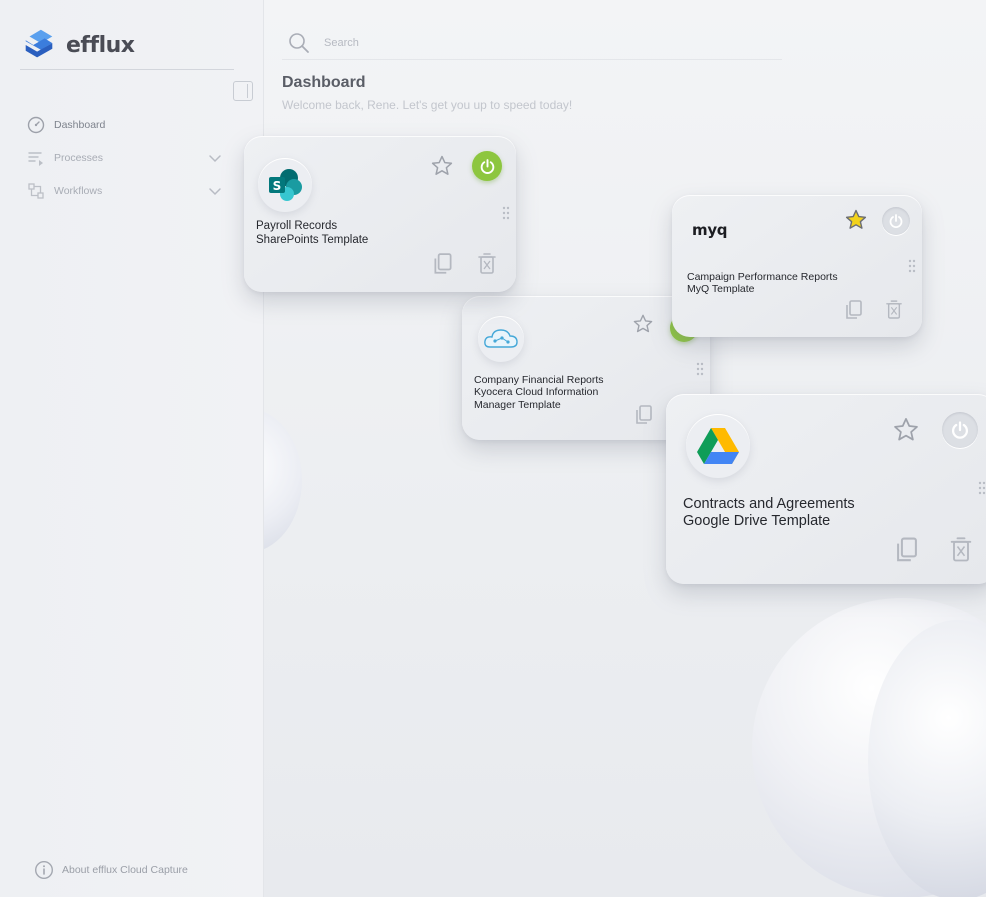  Describe the element at coordinates (718, 446) in the screenshot. I see `google-drive-icon` at that location.